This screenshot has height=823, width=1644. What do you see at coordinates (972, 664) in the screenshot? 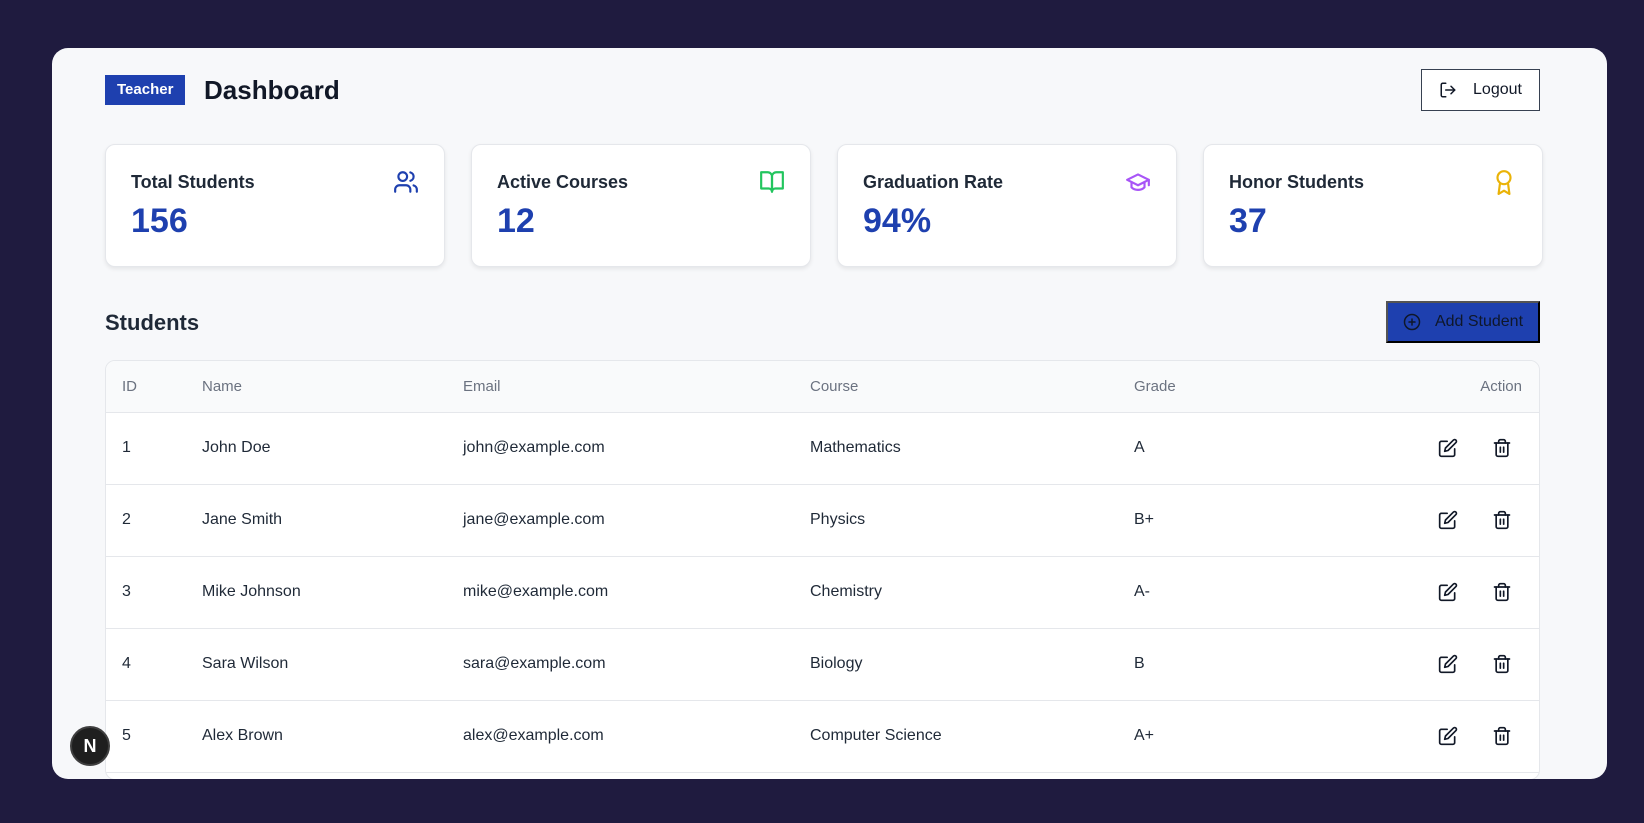
I see `cell-course: Biology` at bounding box center [972, 664].